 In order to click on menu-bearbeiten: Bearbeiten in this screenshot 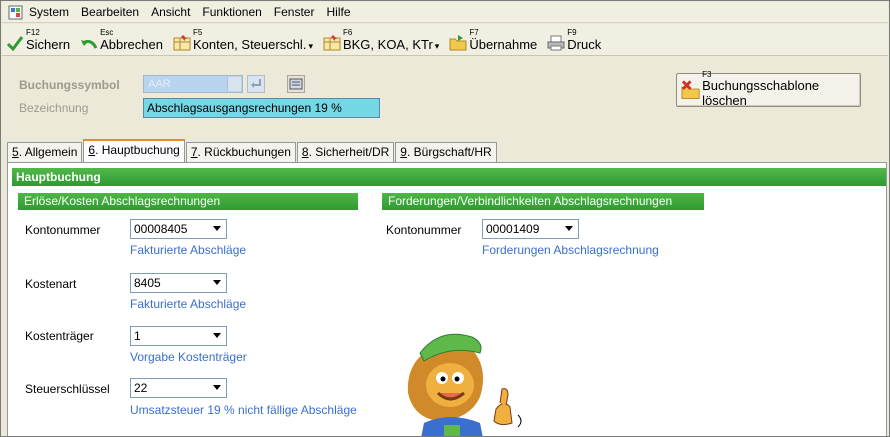, I will do `click(110, 12)`.